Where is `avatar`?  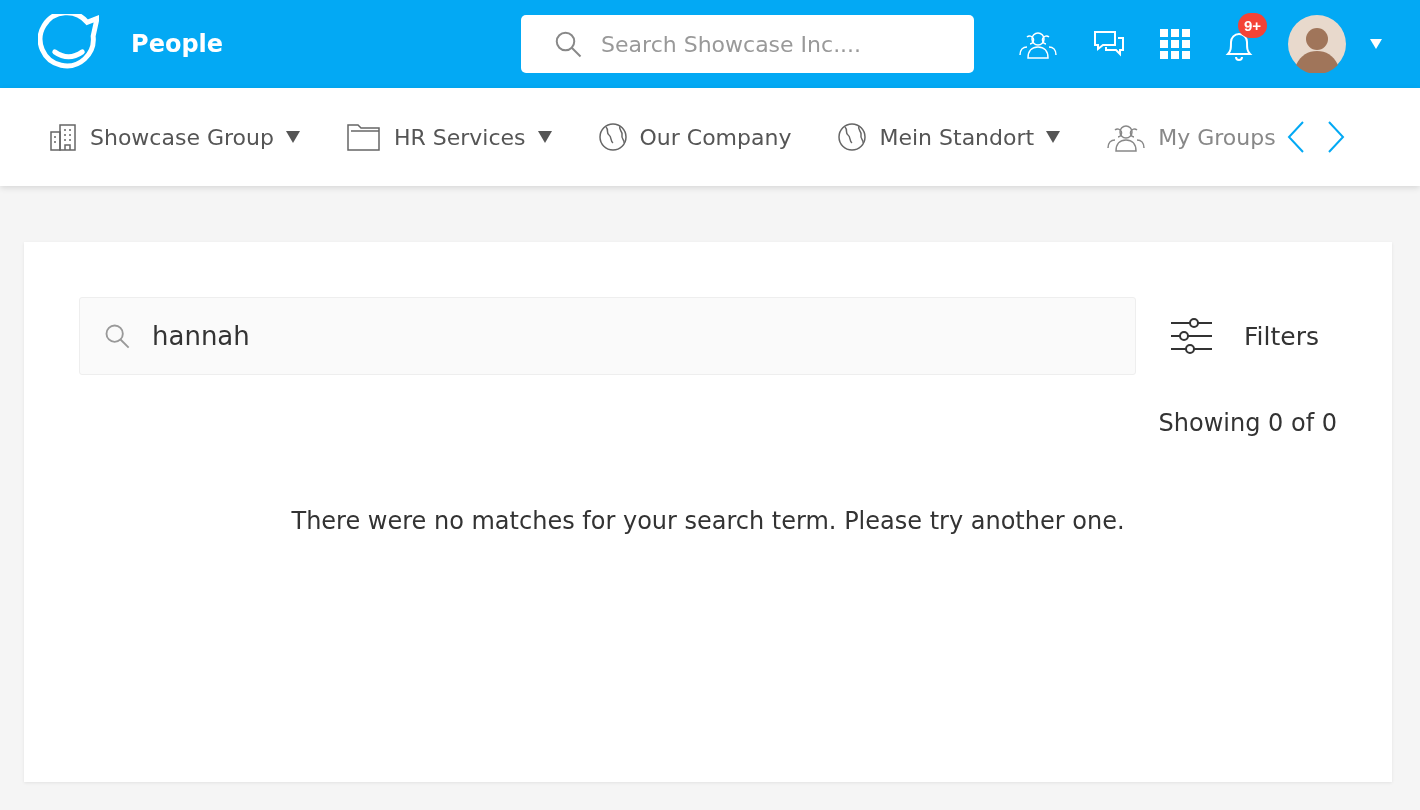
avatar is located at coordinates (1317, 44).